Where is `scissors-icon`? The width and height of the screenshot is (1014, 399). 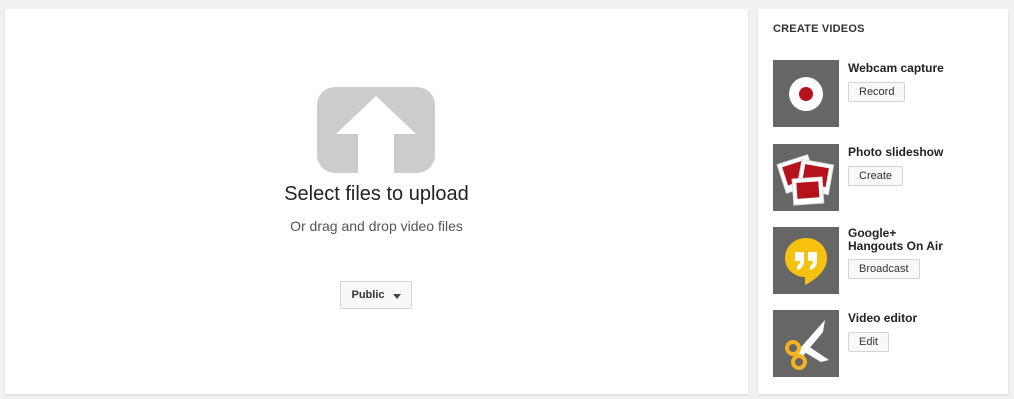
scissors-icon is located at coordinates (806, 343).